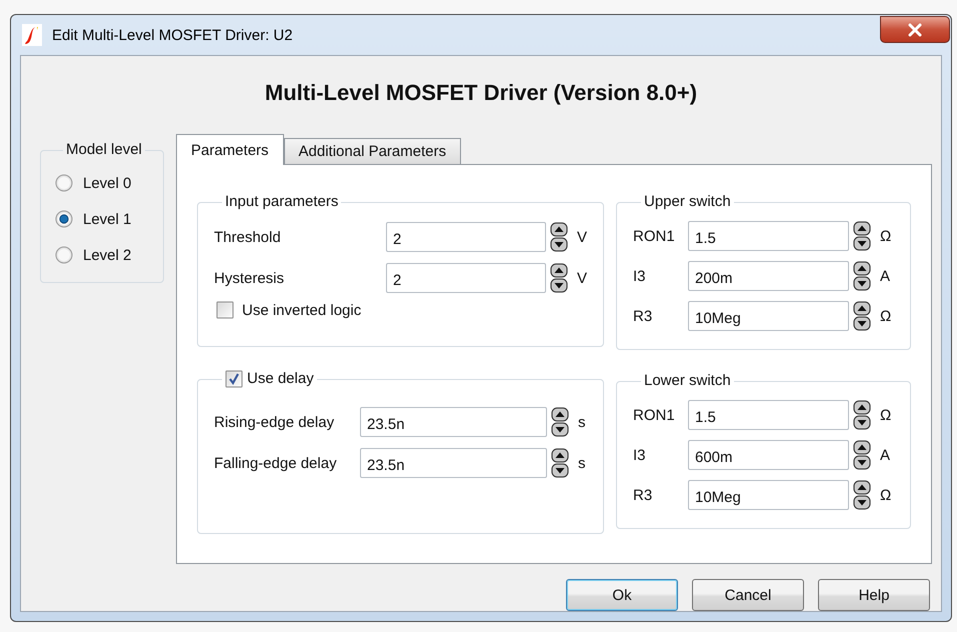 The image size is (957, 632). Describe the element at coordinates (748, 595) in the screenshot. I see `dialog-button: Cancel` at that location.